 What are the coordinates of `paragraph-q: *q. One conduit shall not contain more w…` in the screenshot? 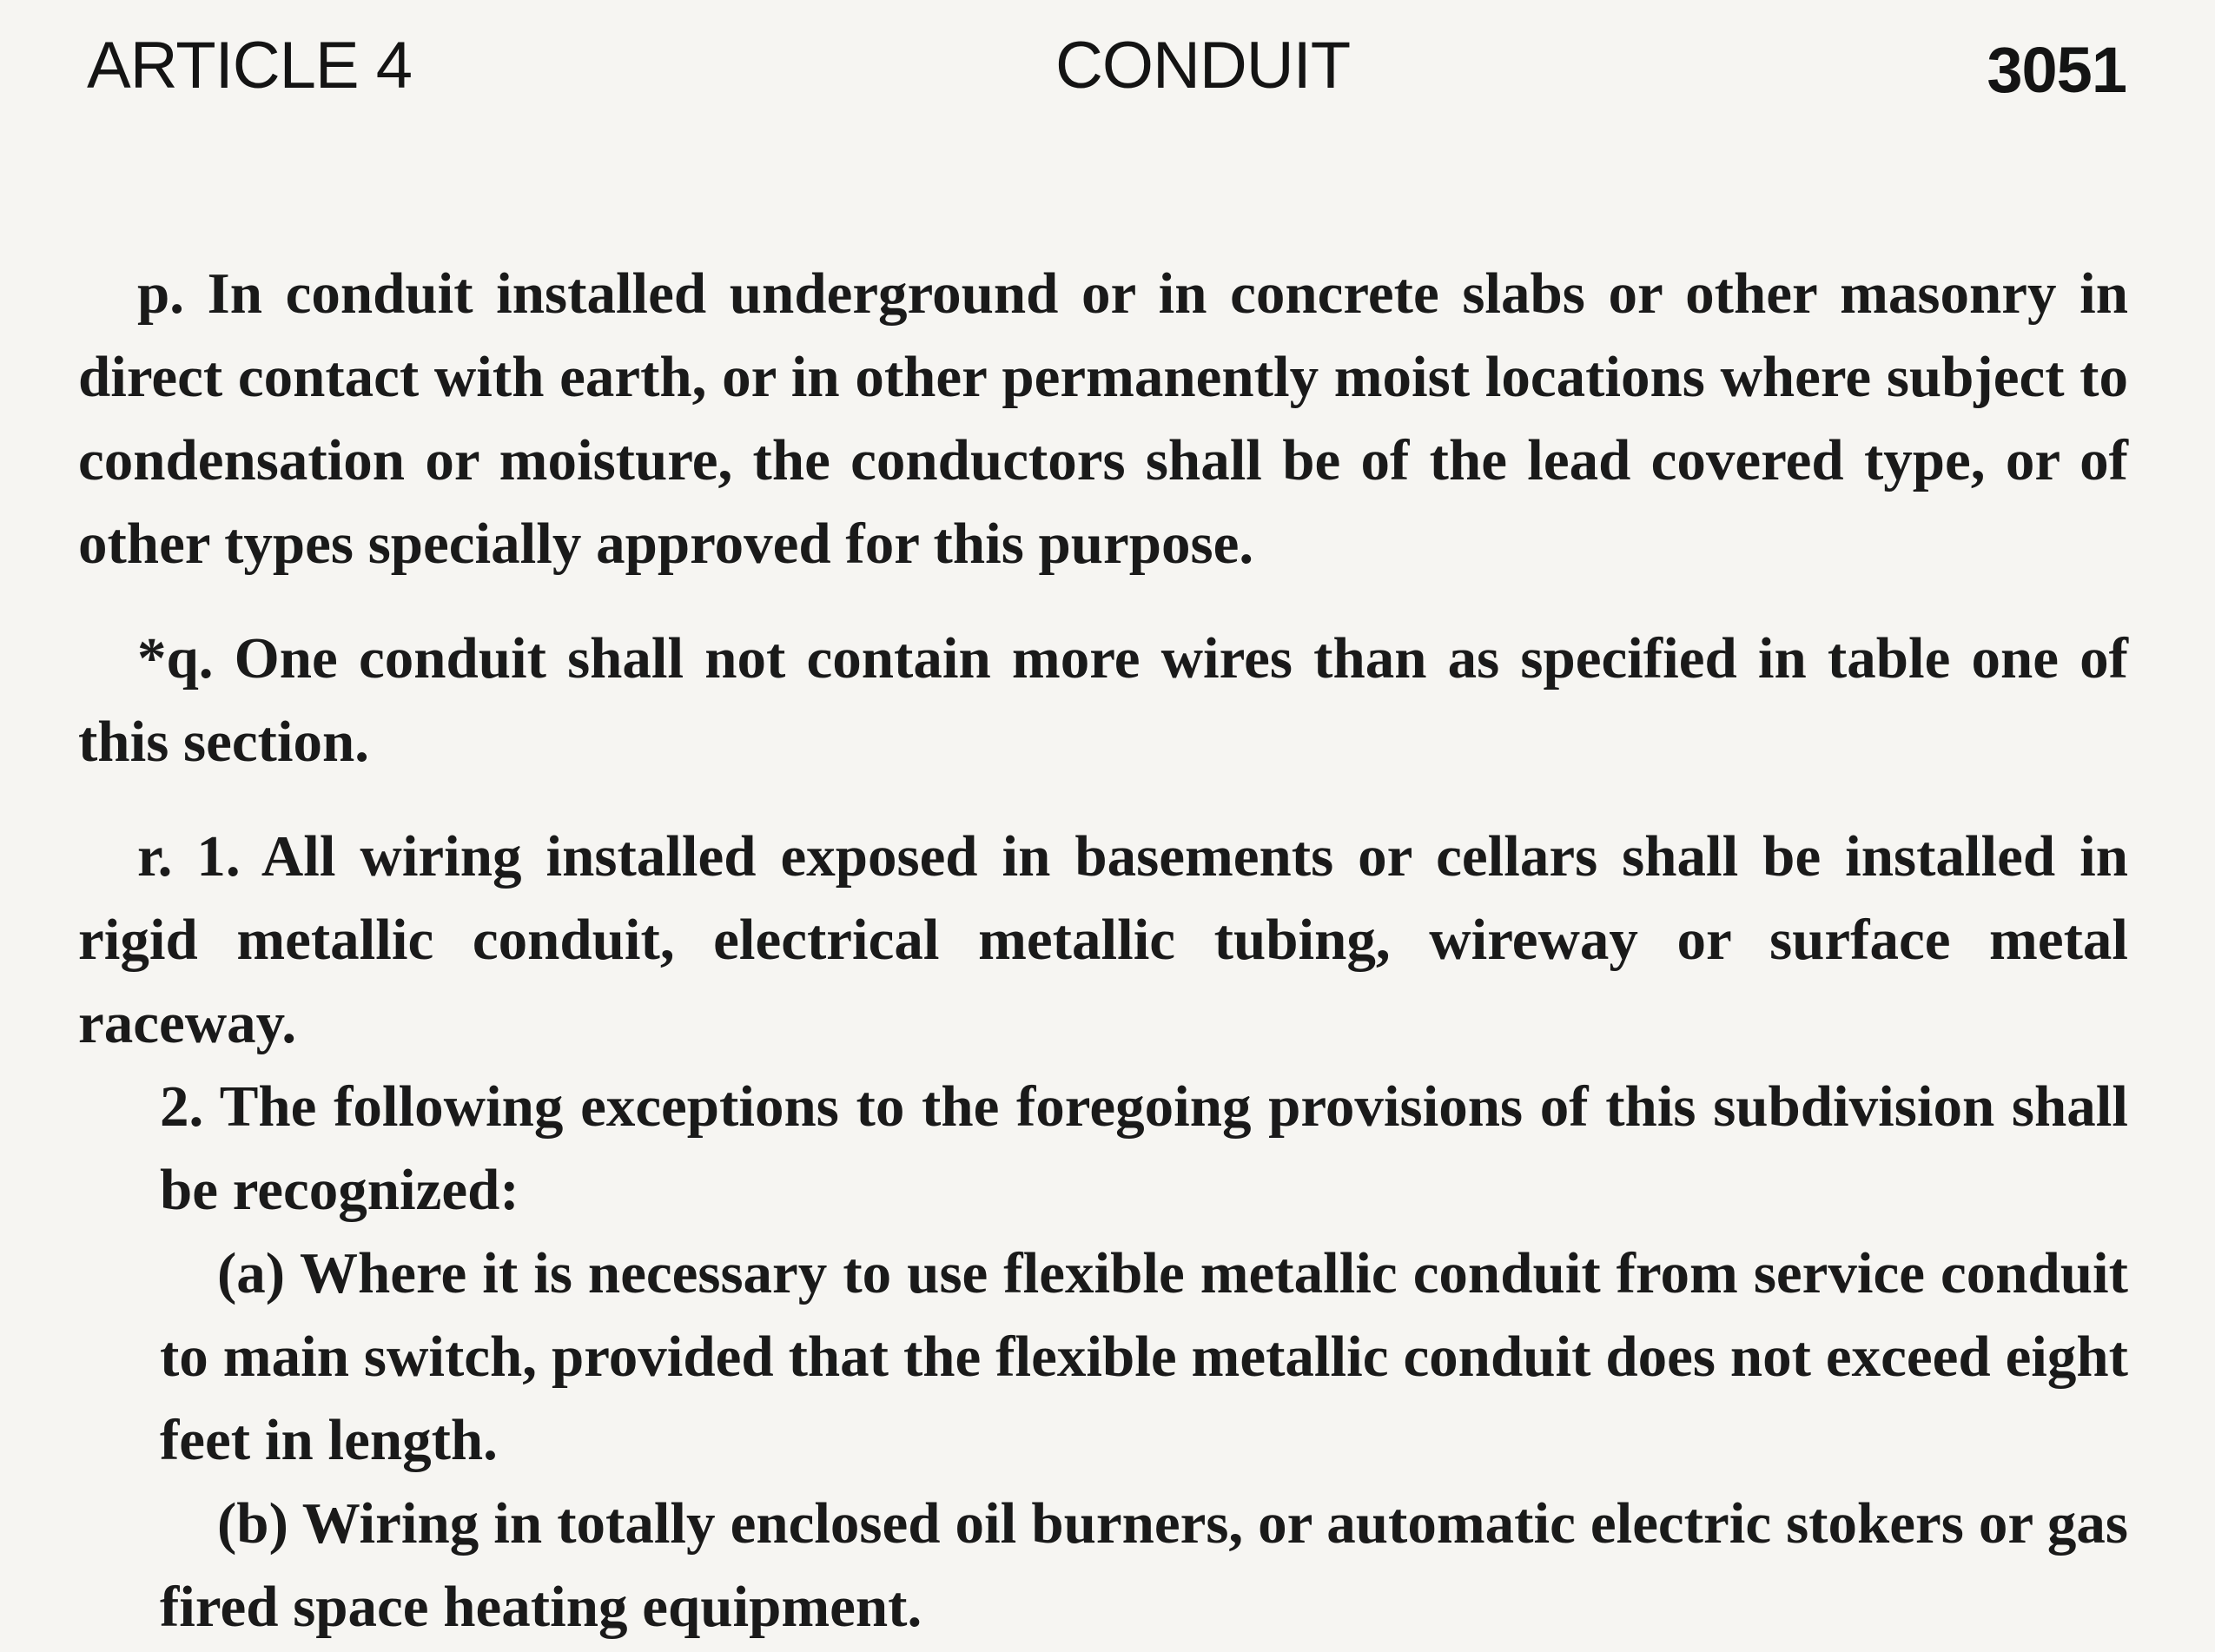 It's located at (1103, 700).